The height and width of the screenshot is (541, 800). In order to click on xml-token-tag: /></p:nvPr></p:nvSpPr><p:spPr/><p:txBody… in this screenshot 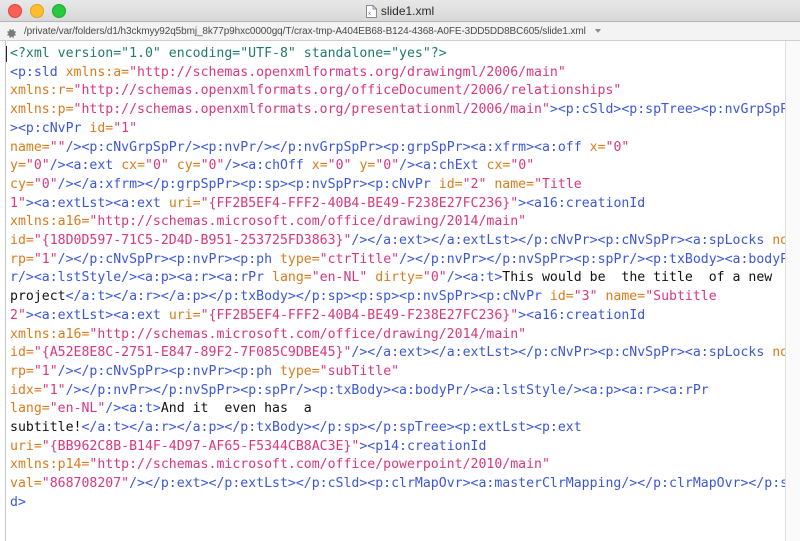, I will do `click(387, 390)`.